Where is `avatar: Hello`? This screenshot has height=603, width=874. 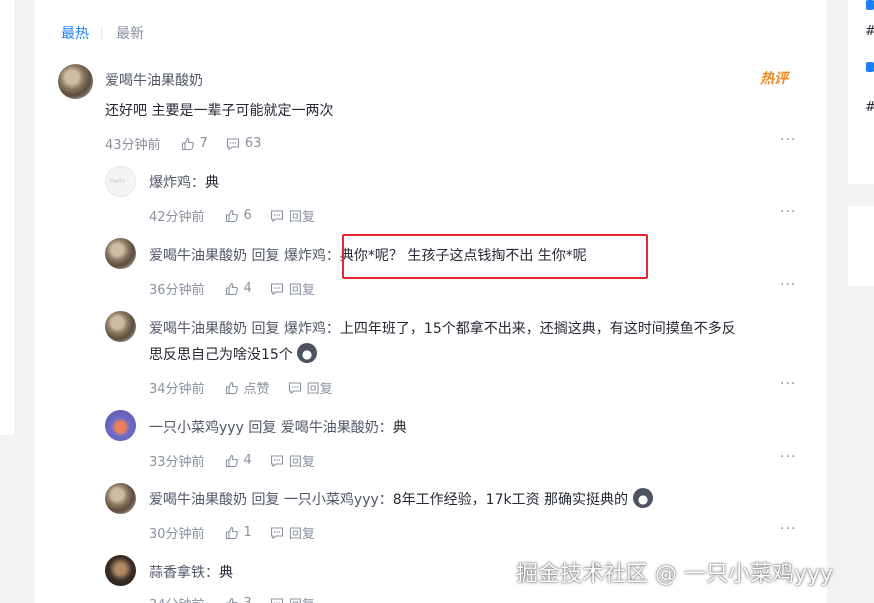
avatar: Hello is located at coordinates (120, 181).